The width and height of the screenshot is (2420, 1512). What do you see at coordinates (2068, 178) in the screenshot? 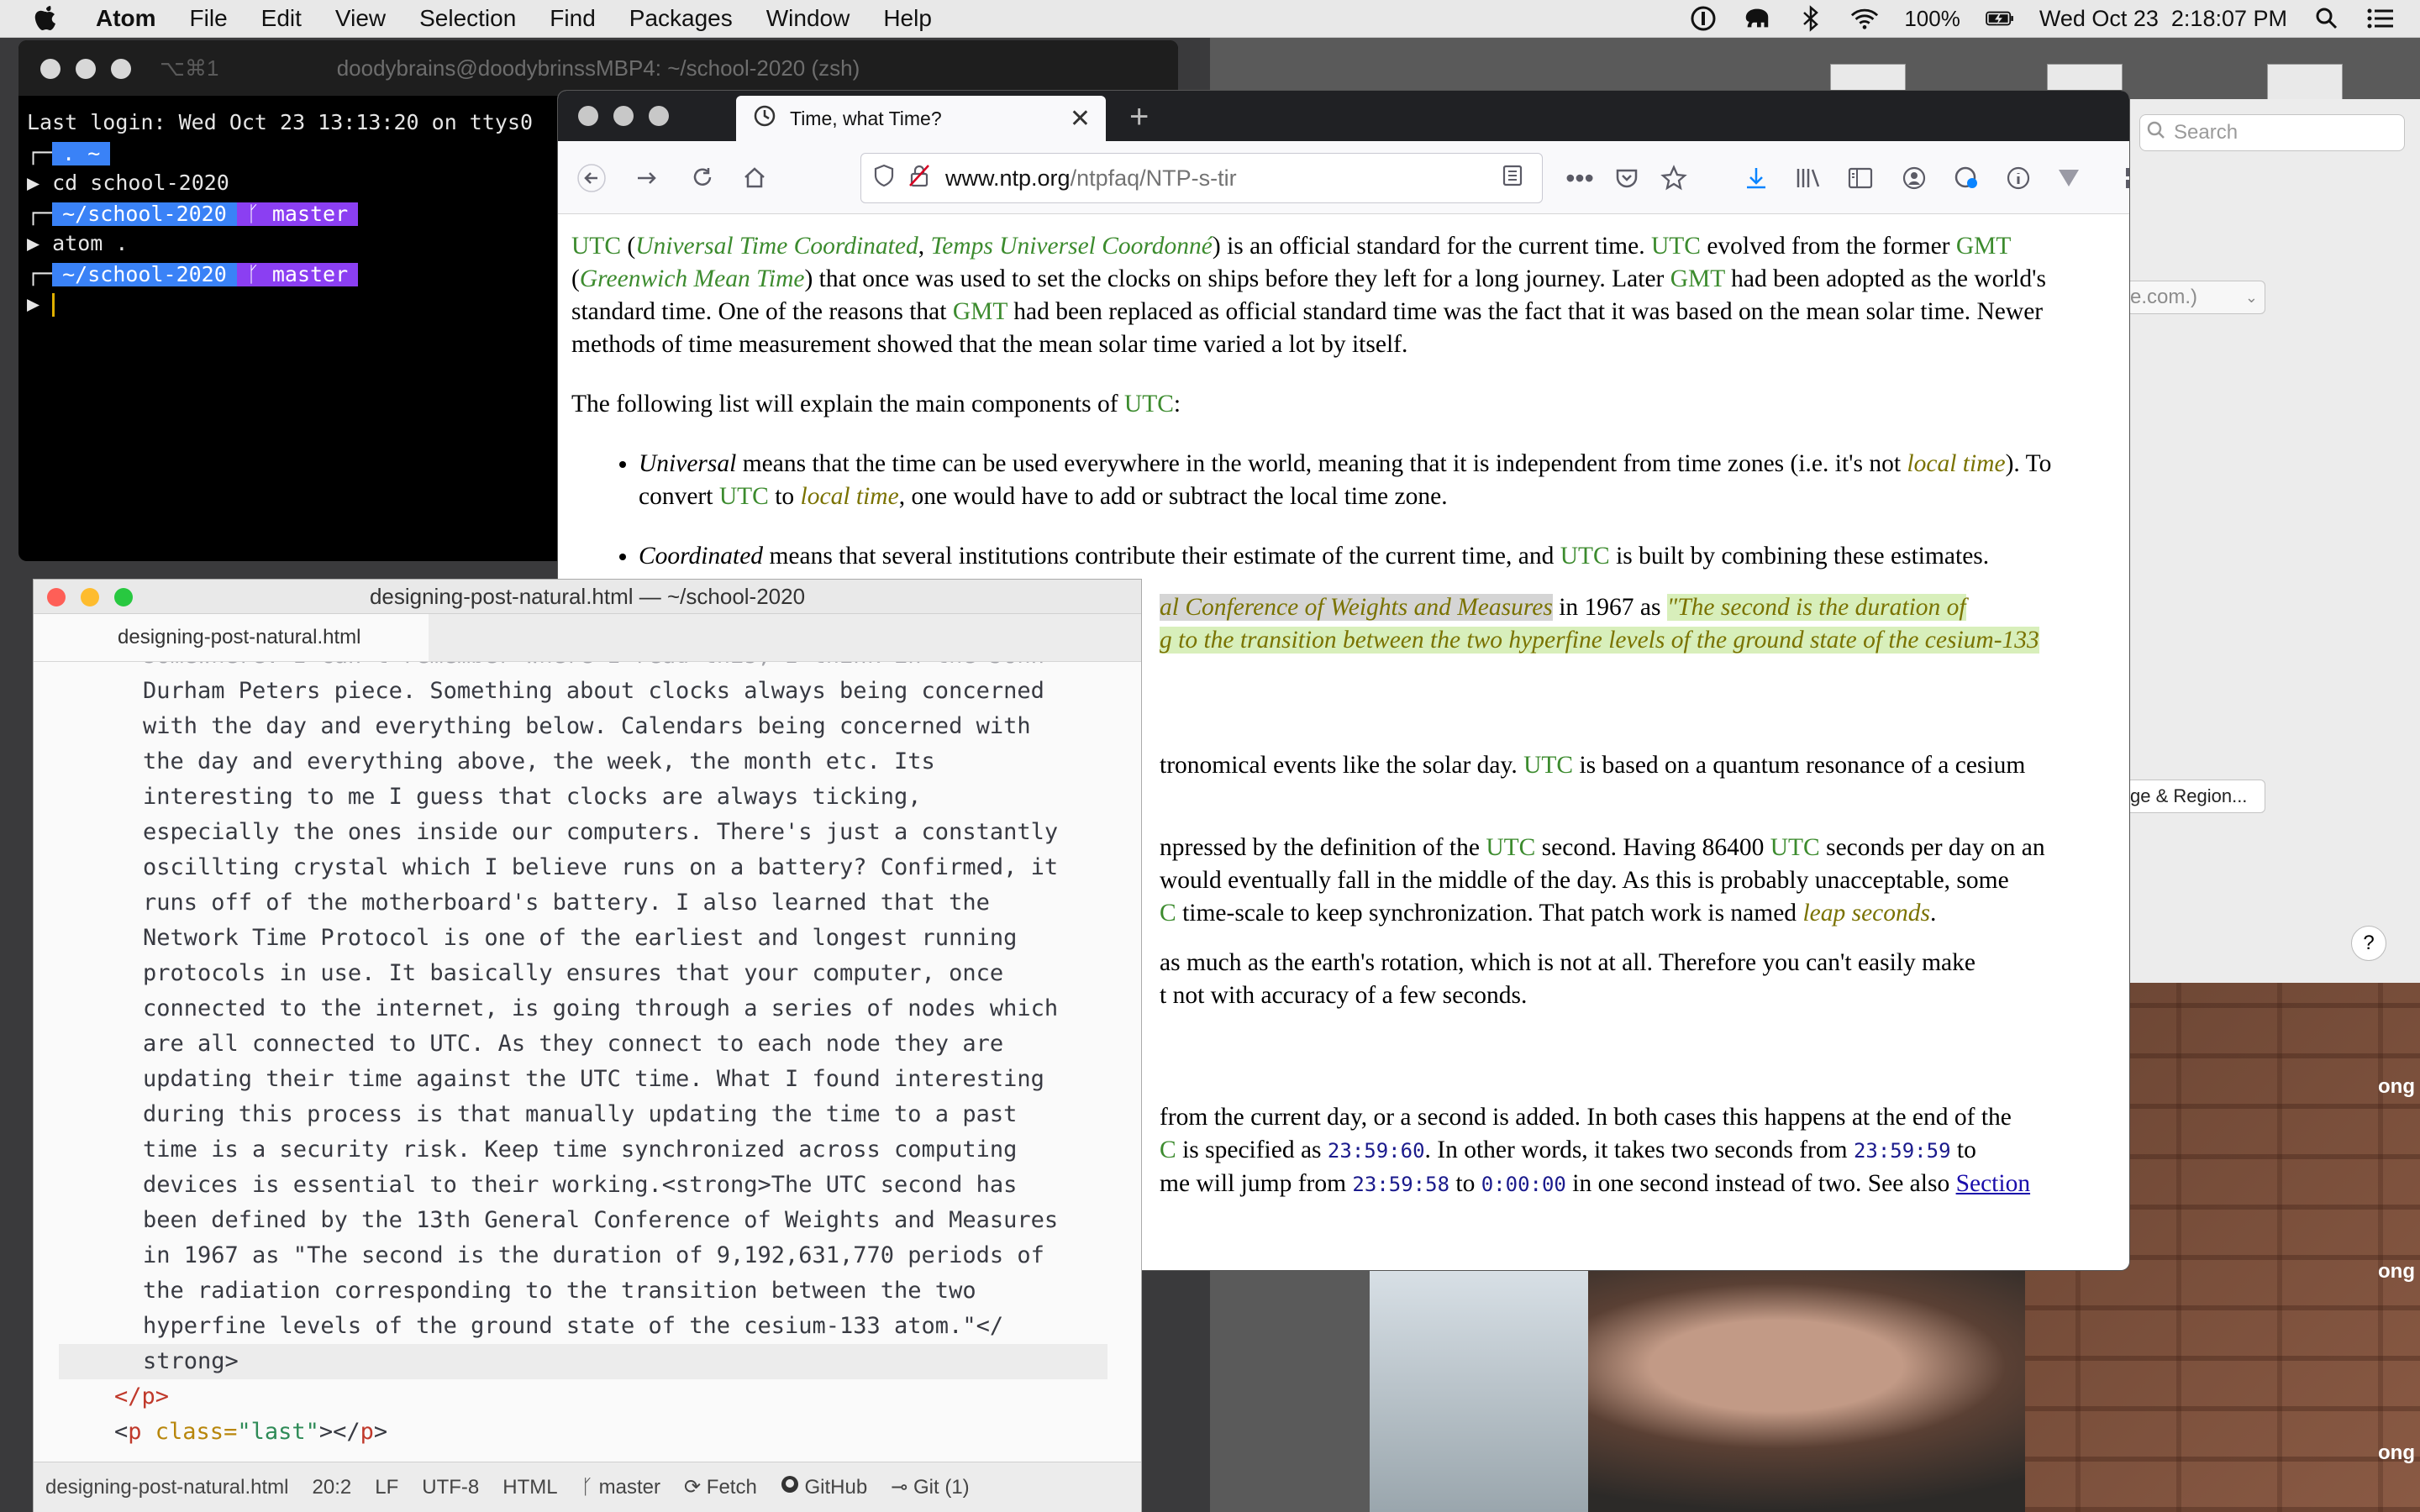
I see `vpn-icon` at bounding box center [2068, 178].